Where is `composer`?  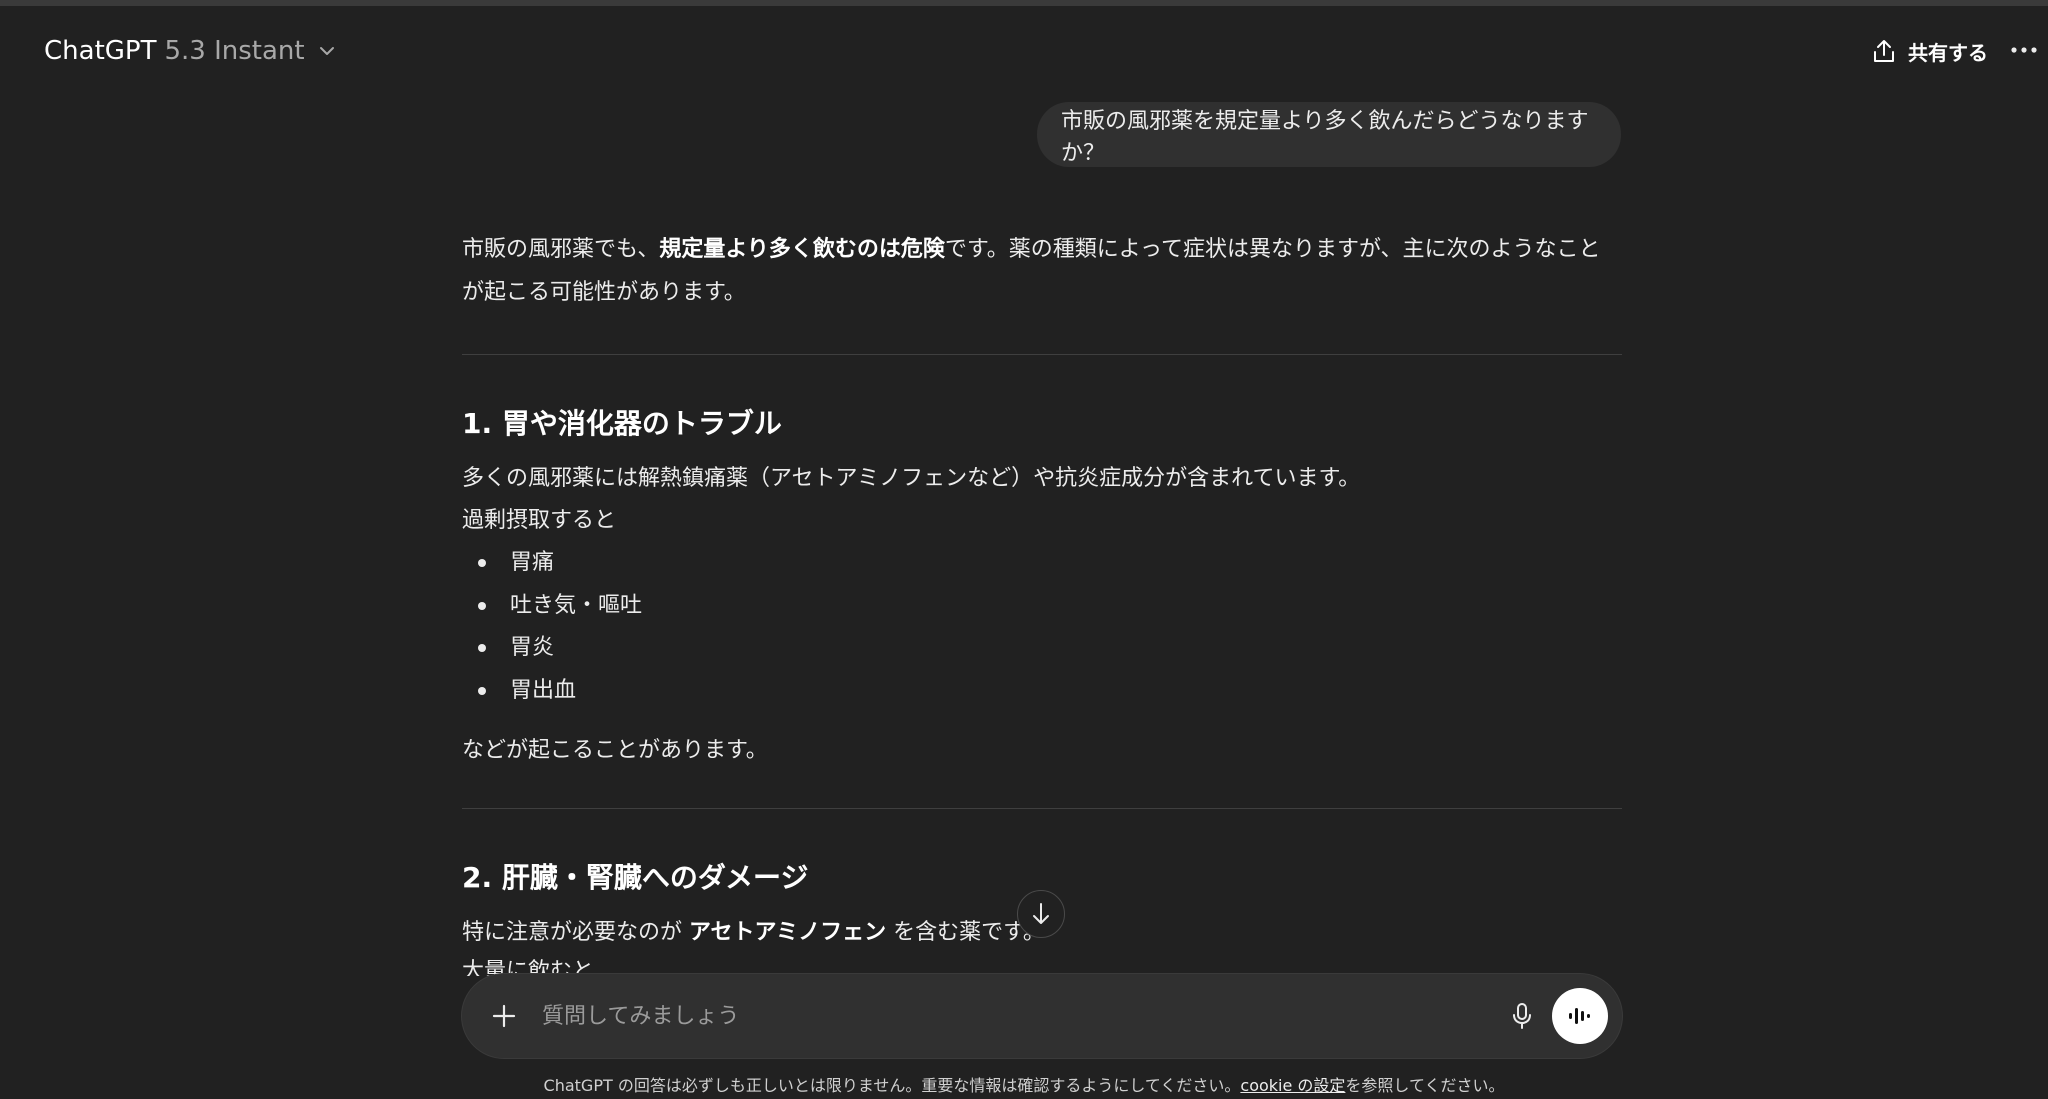 composer is located at coordinates (1042, 1016).